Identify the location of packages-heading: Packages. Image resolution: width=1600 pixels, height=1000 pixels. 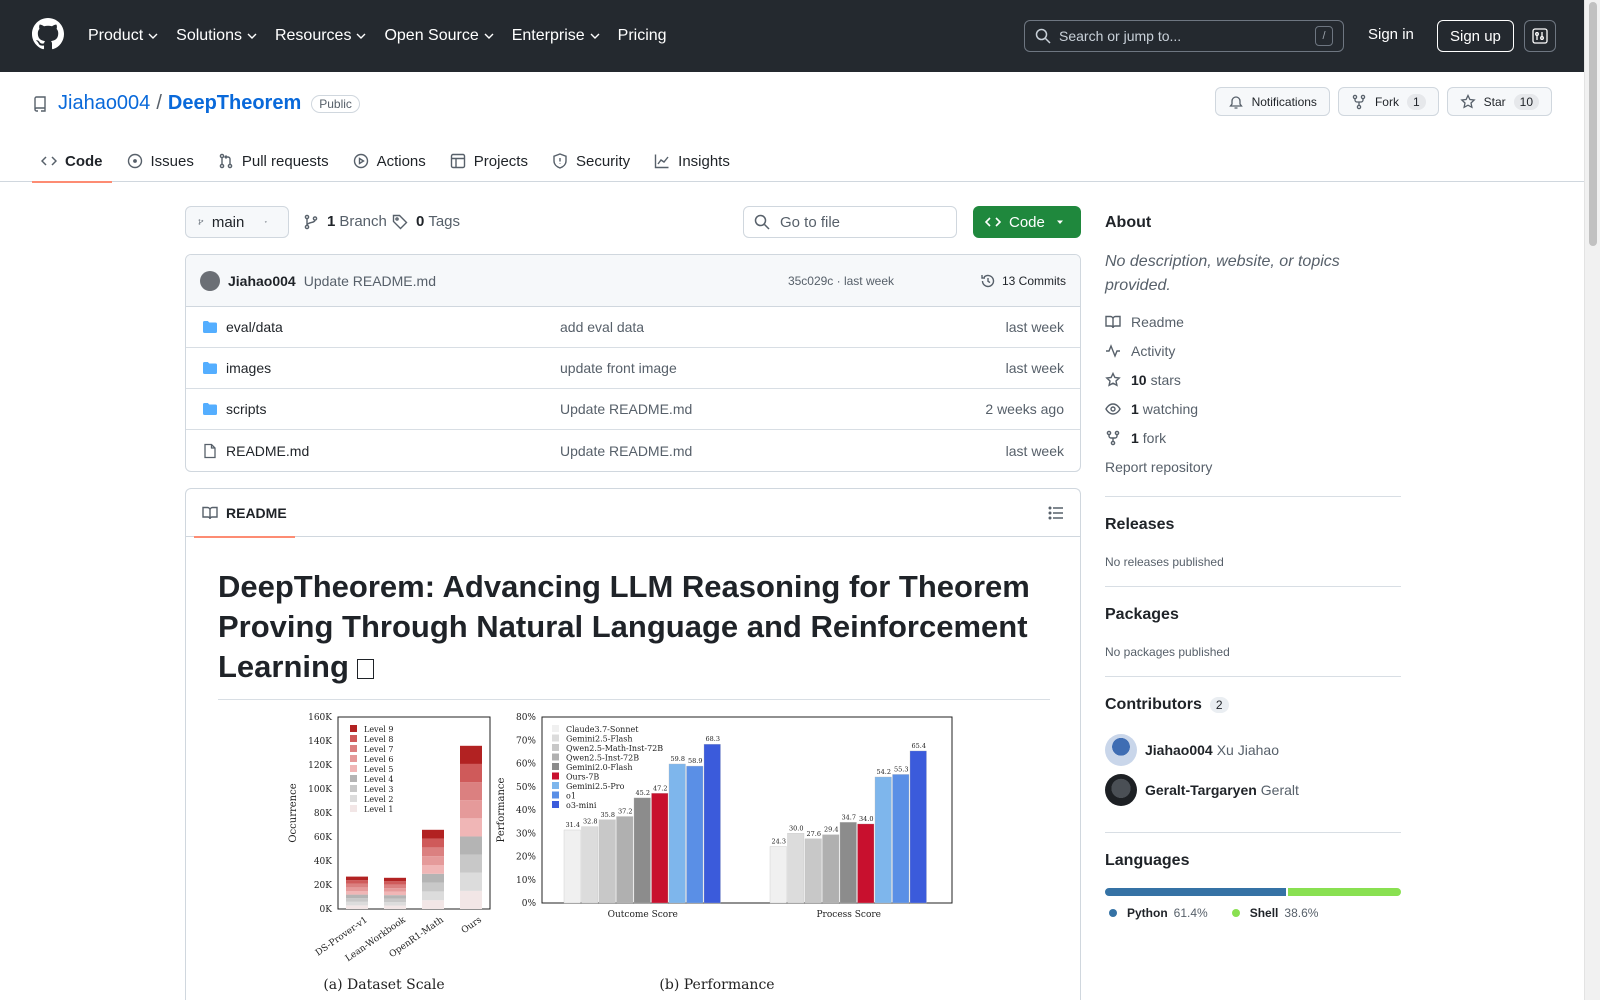
(1142, 615).